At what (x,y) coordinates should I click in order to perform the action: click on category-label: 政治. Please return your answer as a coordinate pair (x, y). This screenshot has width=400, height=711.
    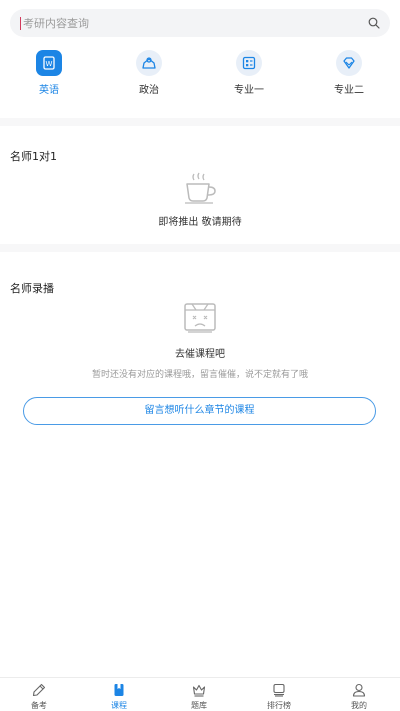
    Looking at the image, I should click on (149, 90).